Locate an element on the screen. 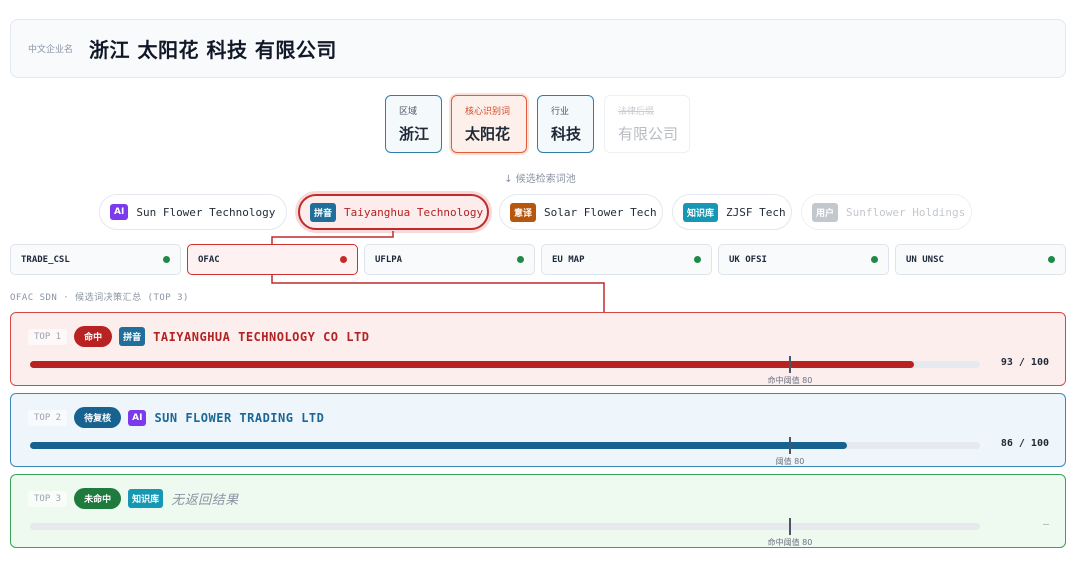  token-label: 法律后缀 is located at coordinates (636, 112).